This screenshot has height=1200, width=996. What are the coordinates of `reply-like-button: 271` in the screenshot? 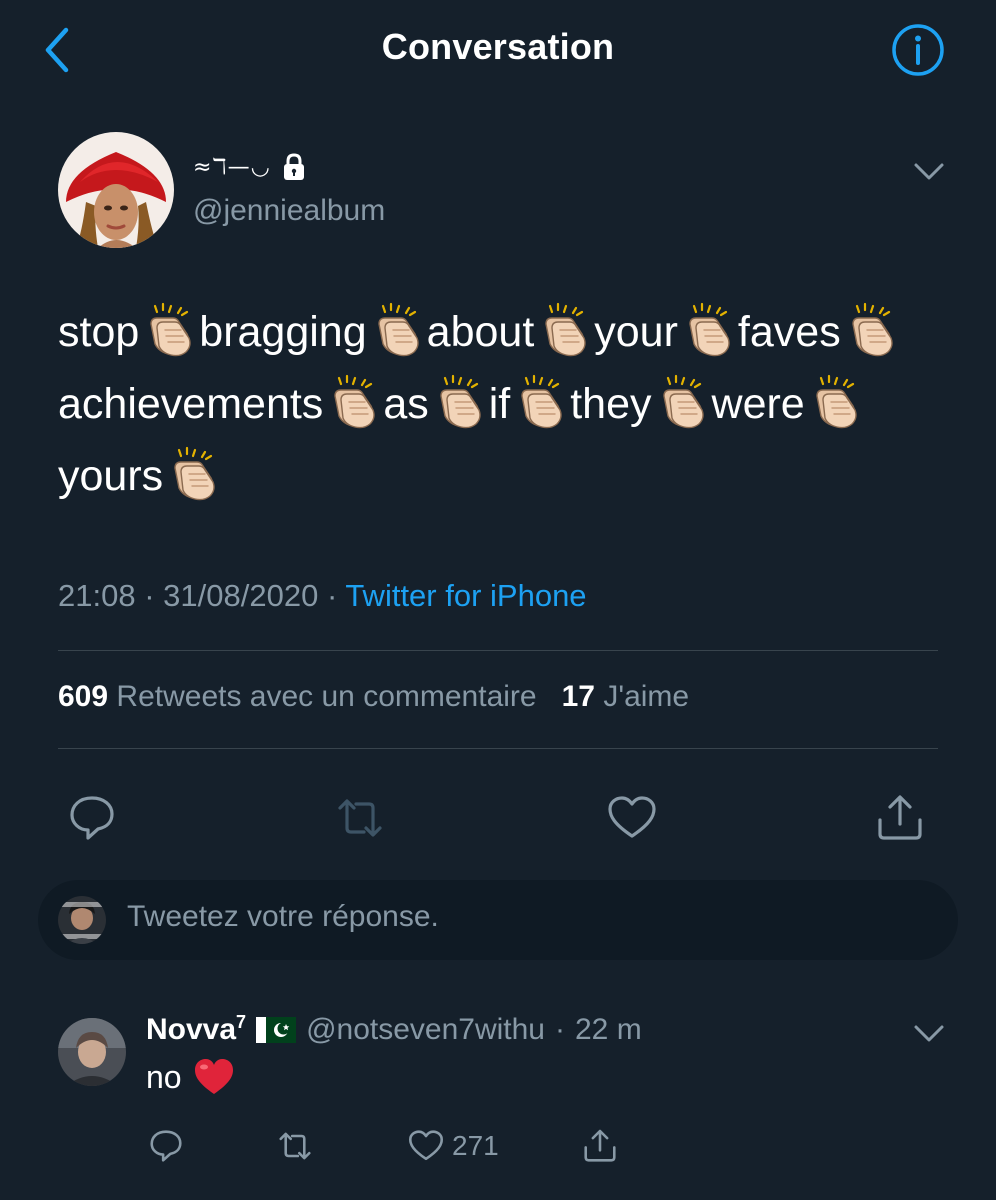 It's located at (452, 1146).